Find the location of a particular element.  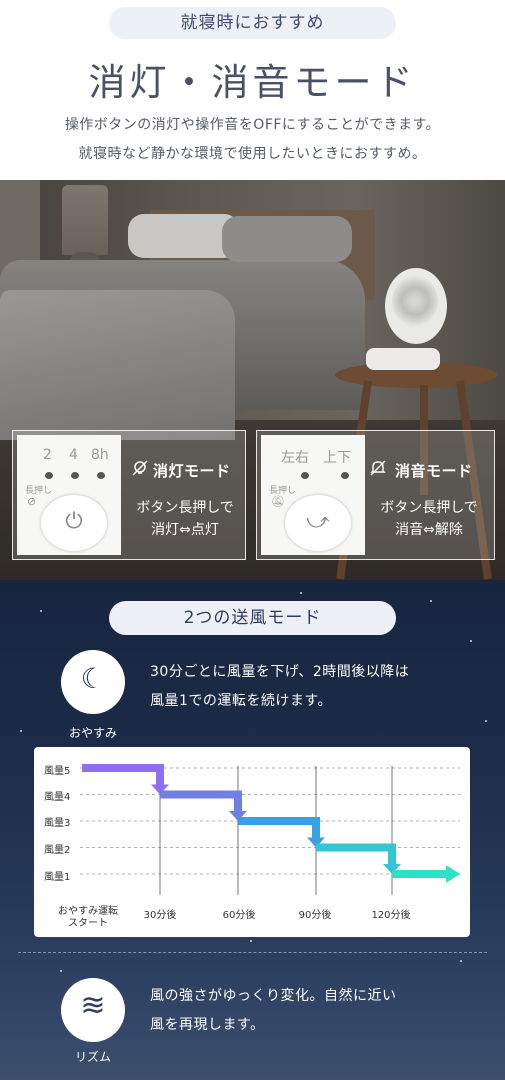

x-tick-label: 30分後 is located at coordinates (160, 915).